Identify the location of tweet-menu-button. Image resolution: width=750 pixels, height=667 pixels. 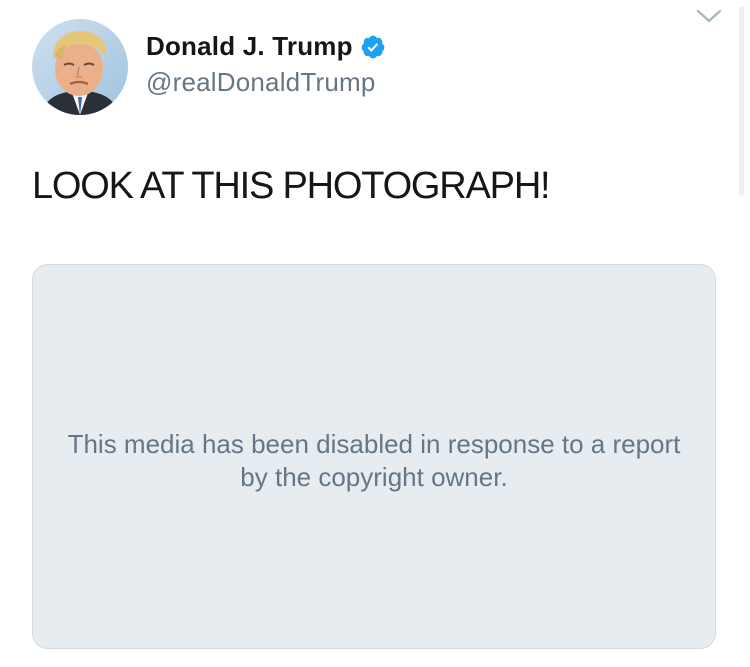
(709, 17).